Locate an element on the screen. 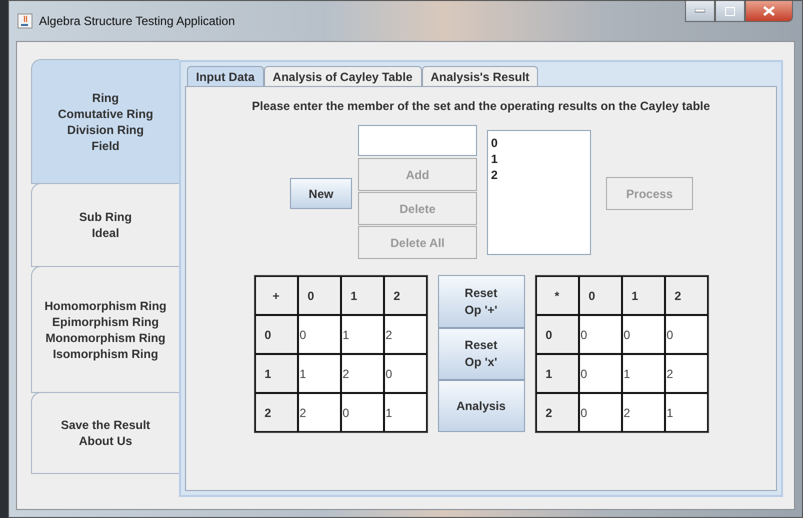 The height and width of the screenshot is (518, 803). maximize-button is located at coordinates (730, 11).